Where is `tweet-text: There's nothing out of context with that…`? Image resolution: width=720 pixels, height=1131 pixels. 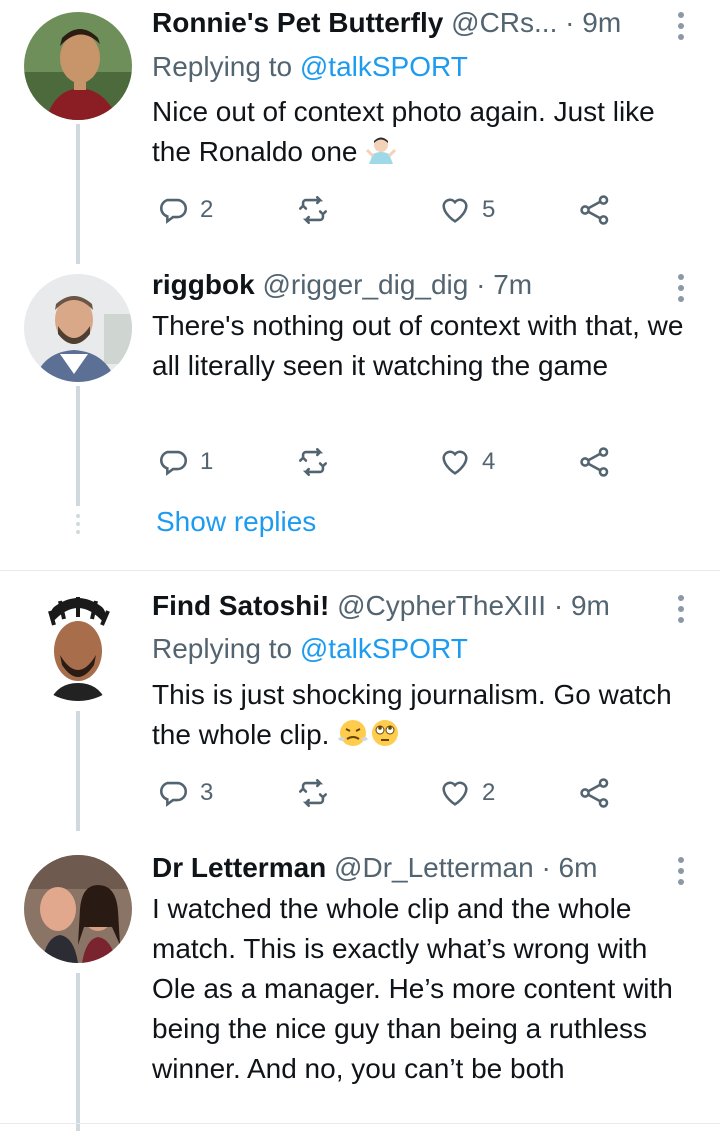 tweet-text: There's nothing out of context with that… is located at coordinates (422, 346).